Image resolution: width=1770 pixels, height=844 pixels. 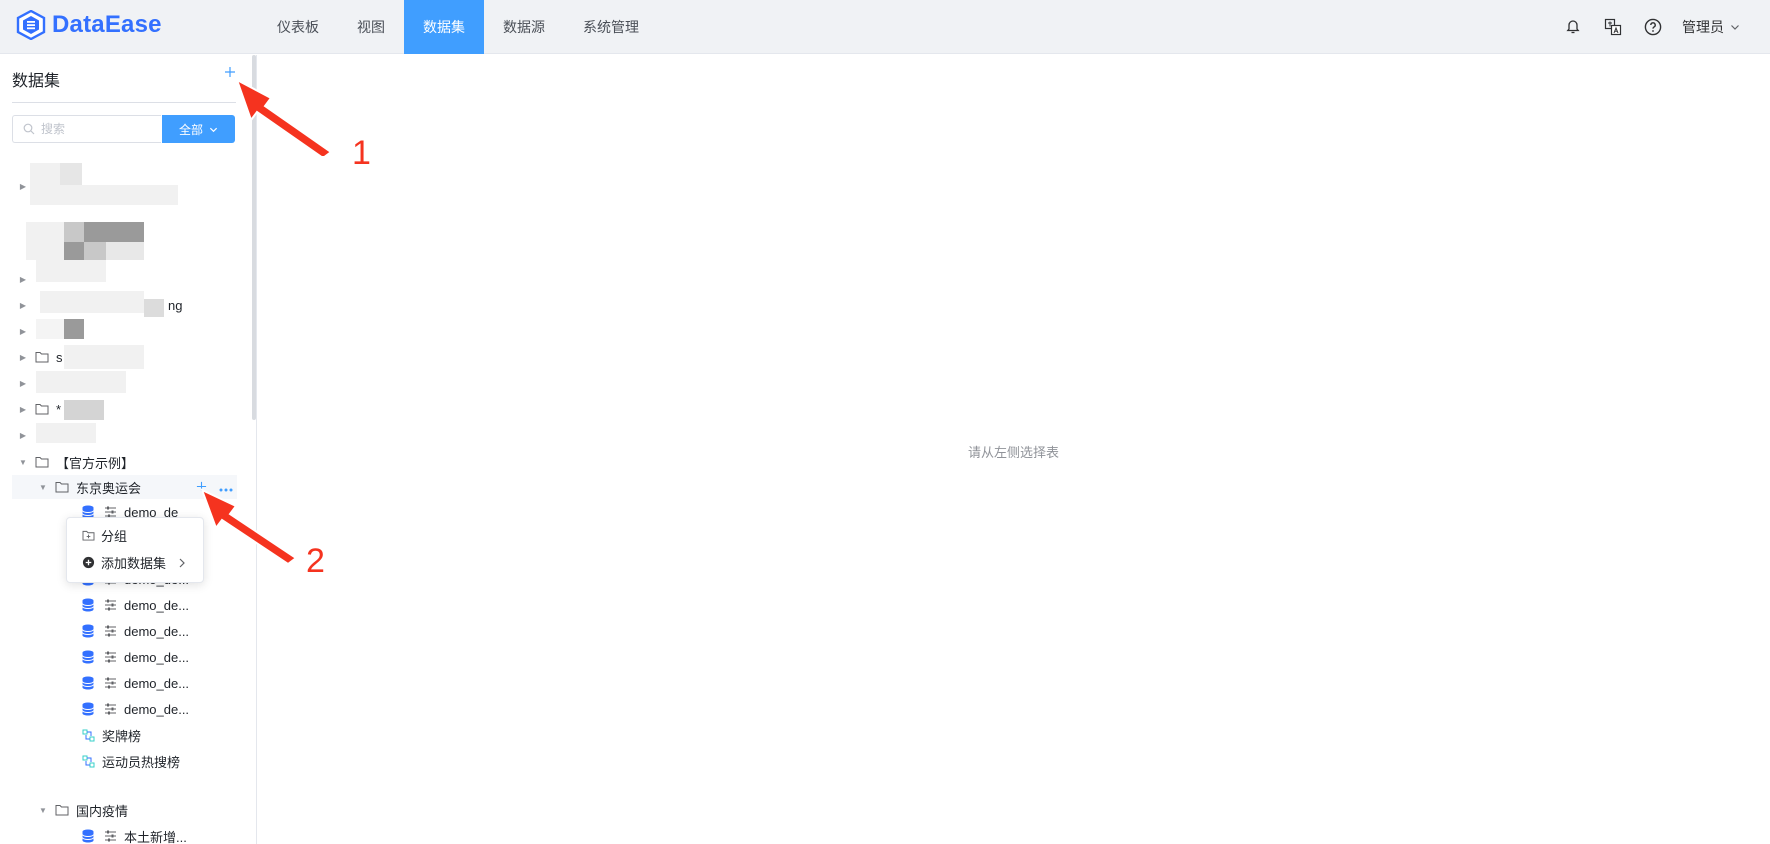 I want to click on tree-folder-label: 东京奥运会, so click(x=109, y=488).